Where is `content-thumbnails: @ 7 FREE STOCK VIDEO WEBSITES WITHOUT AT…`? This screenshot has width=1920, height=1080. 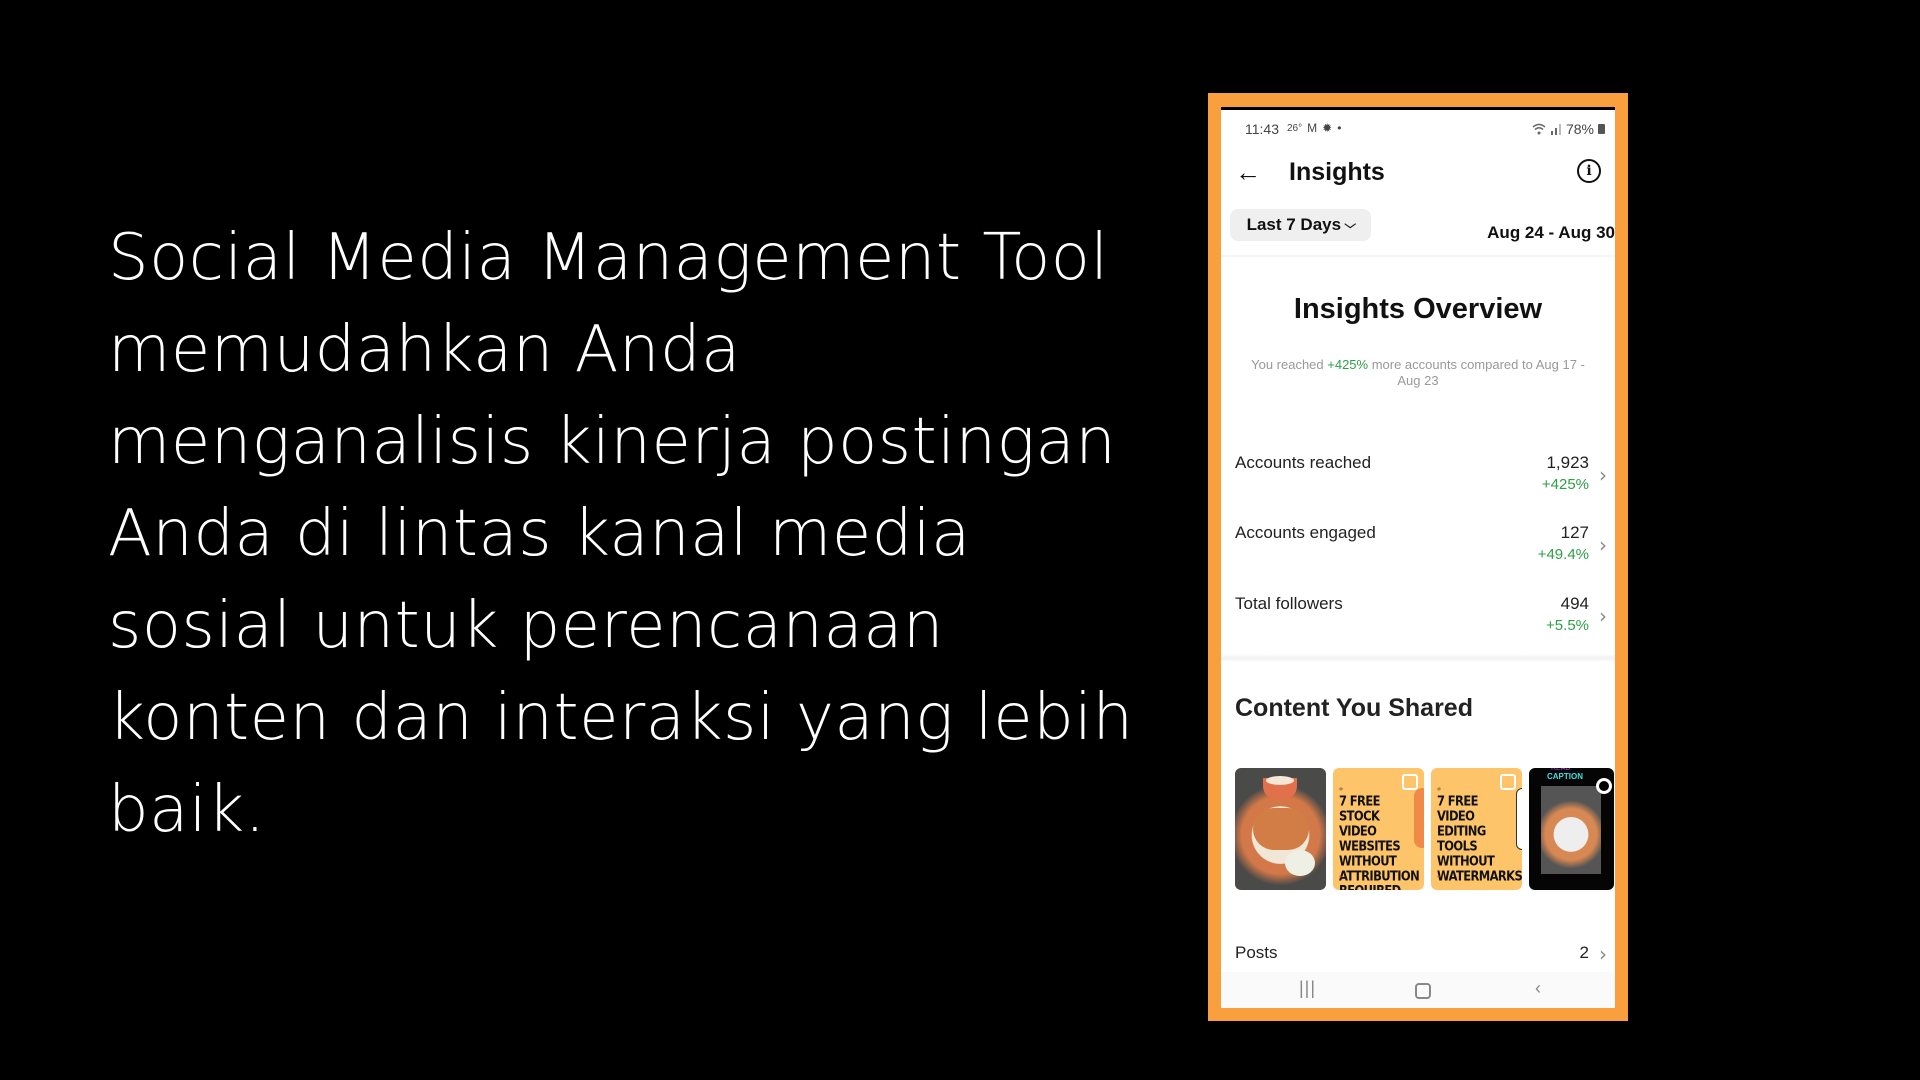
content-thumbnails: @ 7 FREE STOCK VIDEO WEBSITES WITHOUT AT… is located at coordinates (1424, 829).